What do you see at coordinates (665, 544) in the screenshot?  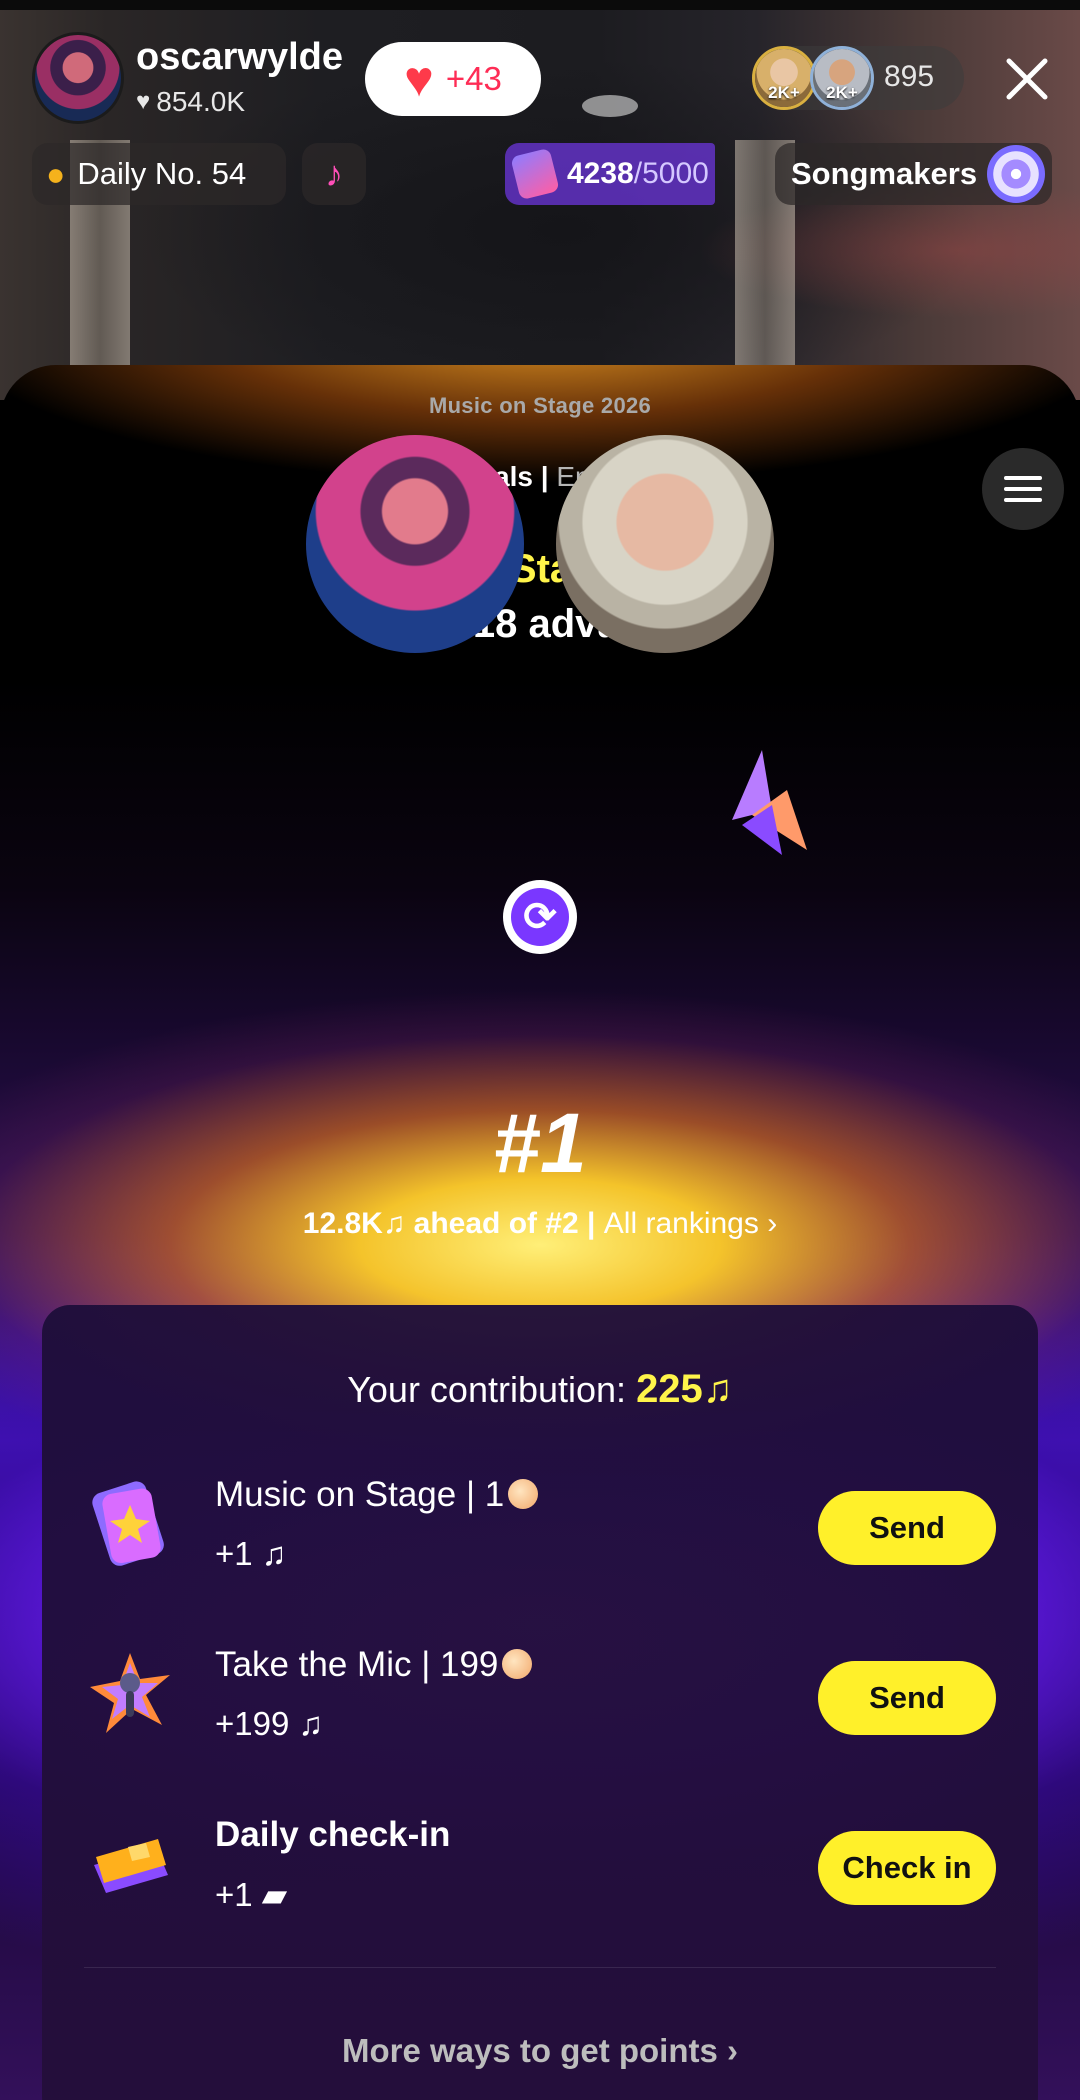 I see `partner-pair-avatar` at bounding box center [665, 544].